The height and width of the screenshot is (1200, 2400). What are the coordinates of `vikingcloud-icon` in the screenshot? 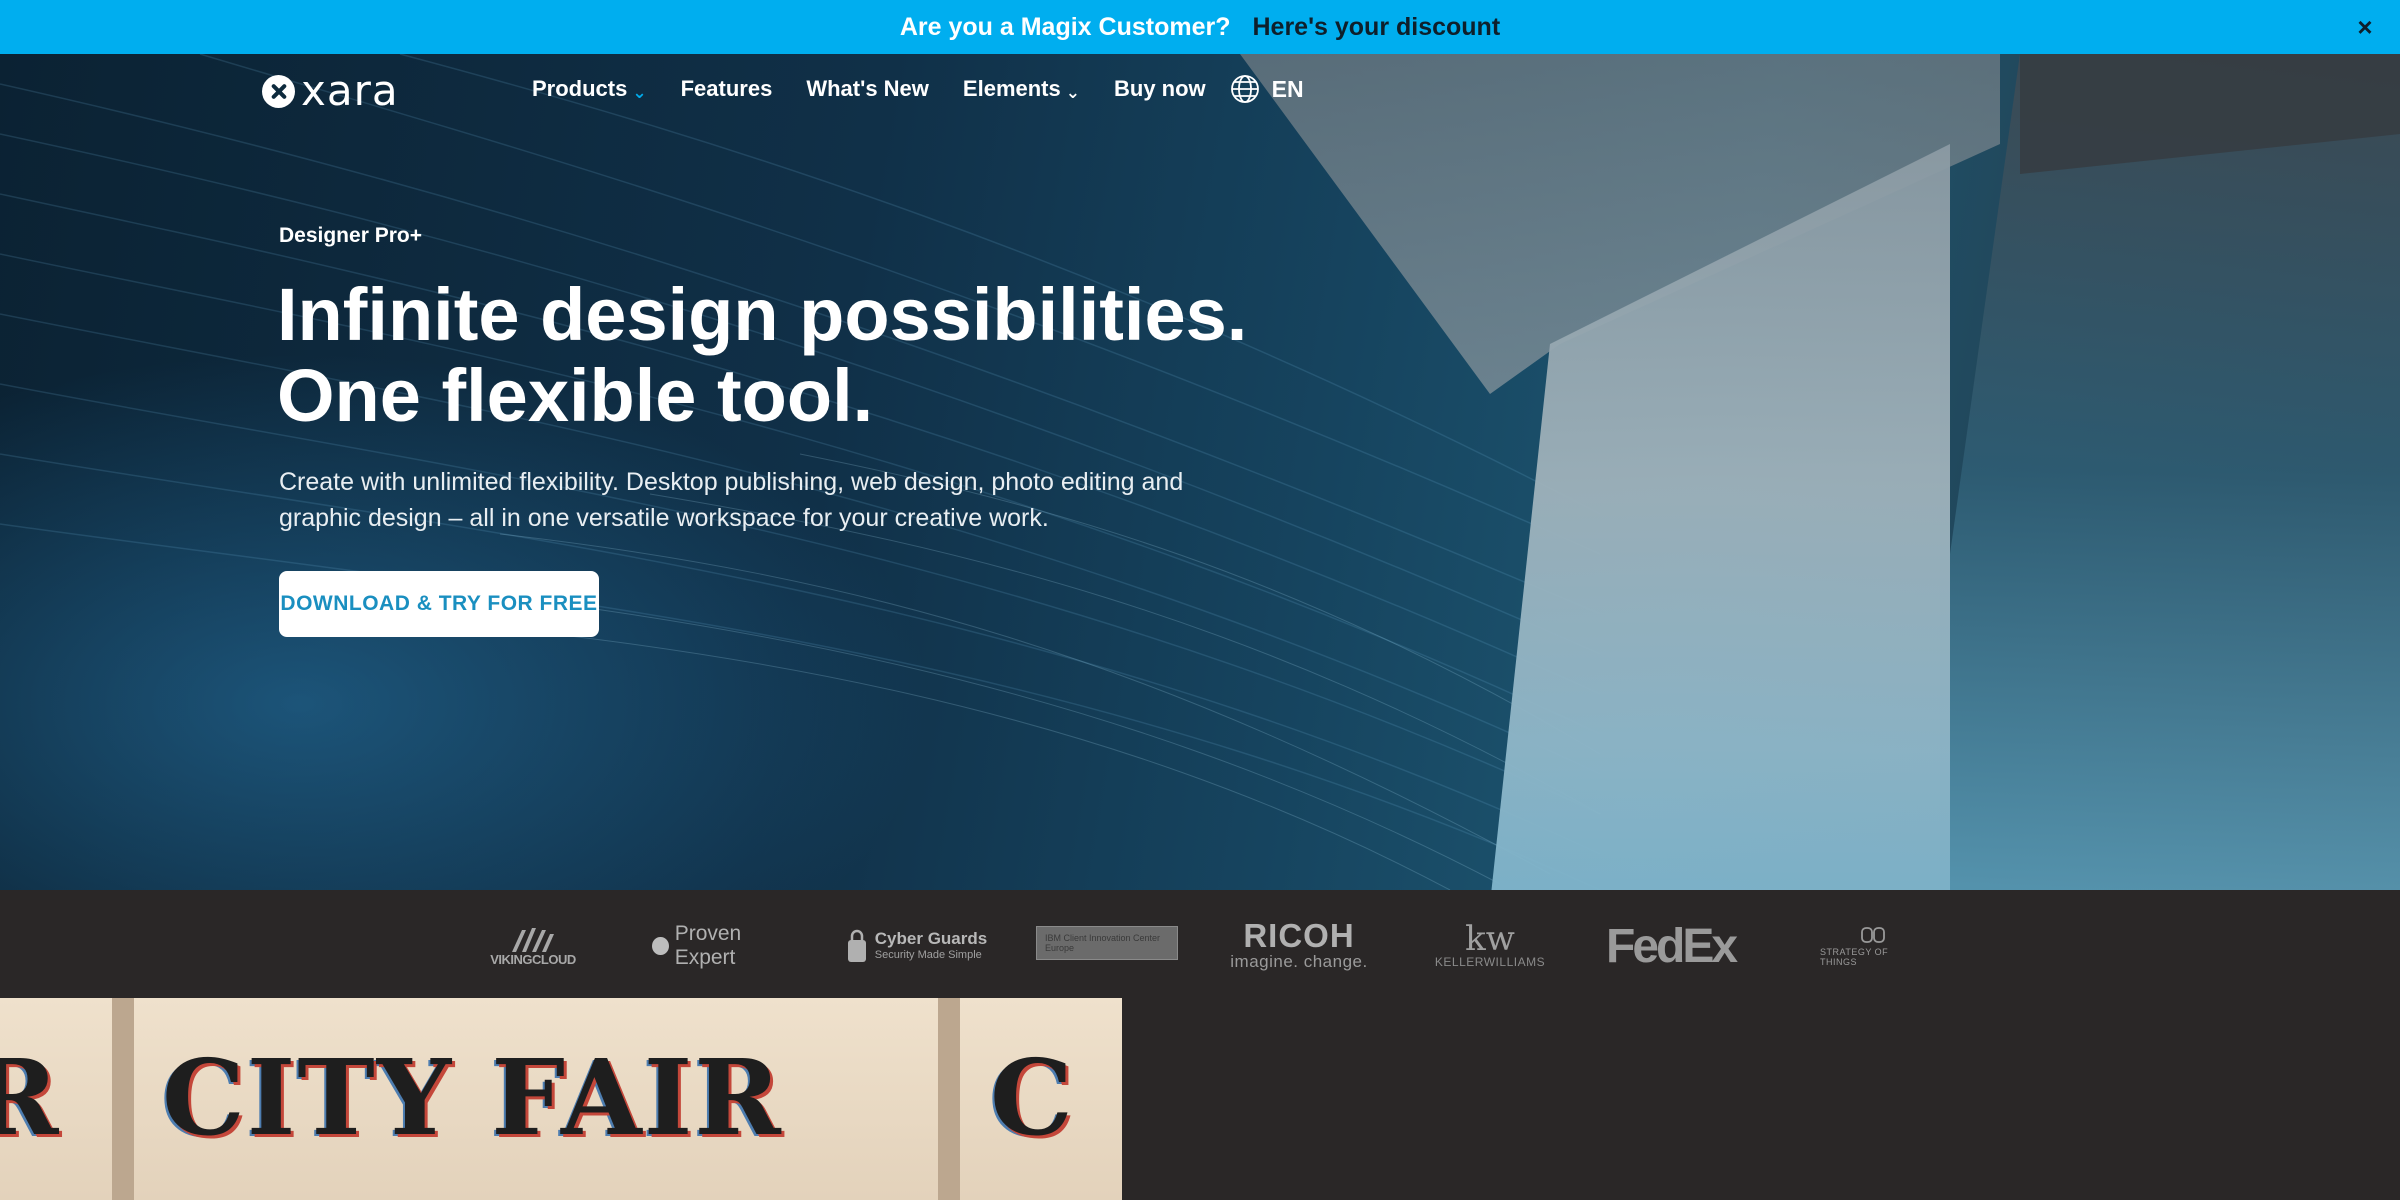 It's located at (533, 939).